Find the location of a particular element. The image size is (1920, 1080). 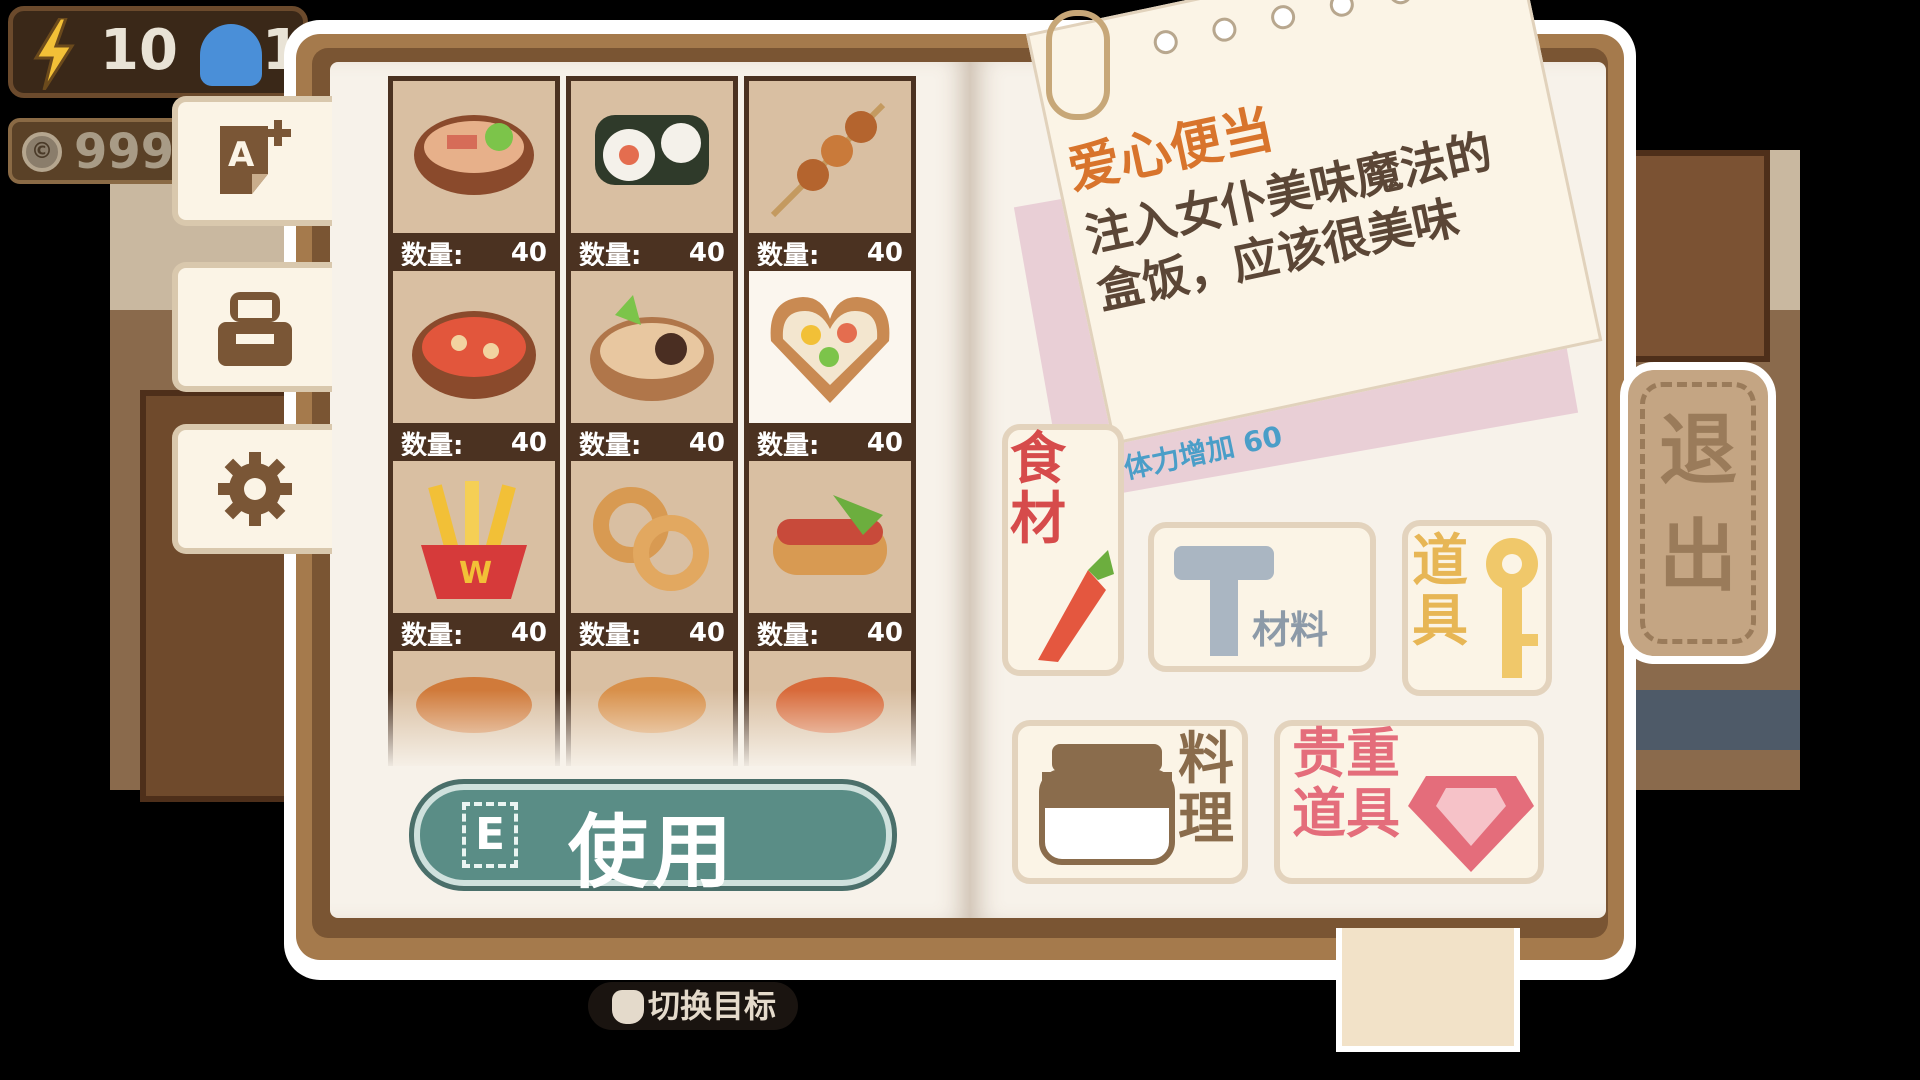

svg-text: A is located at coordinates (241, 155).